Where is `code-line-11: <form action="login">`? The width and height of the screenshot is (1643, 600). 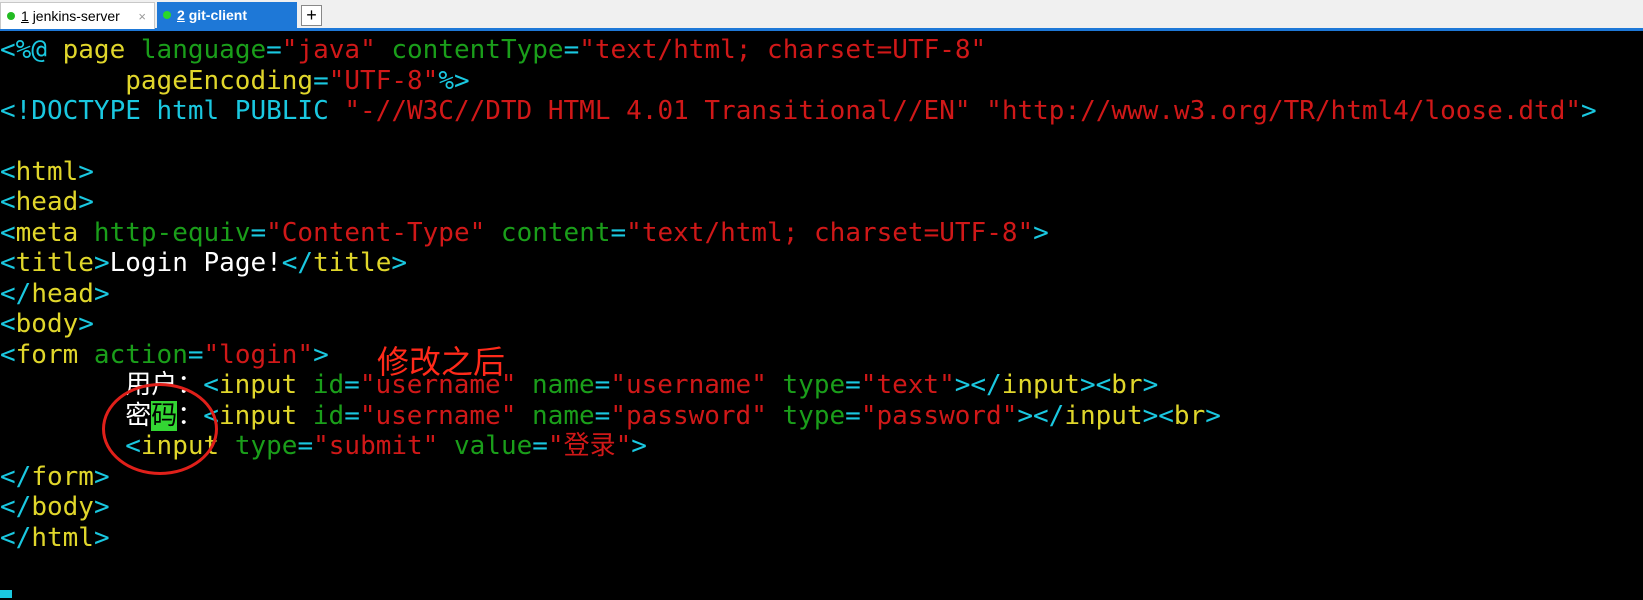
code-line-11: <form action="login"> is located at coordinates (164, 355).